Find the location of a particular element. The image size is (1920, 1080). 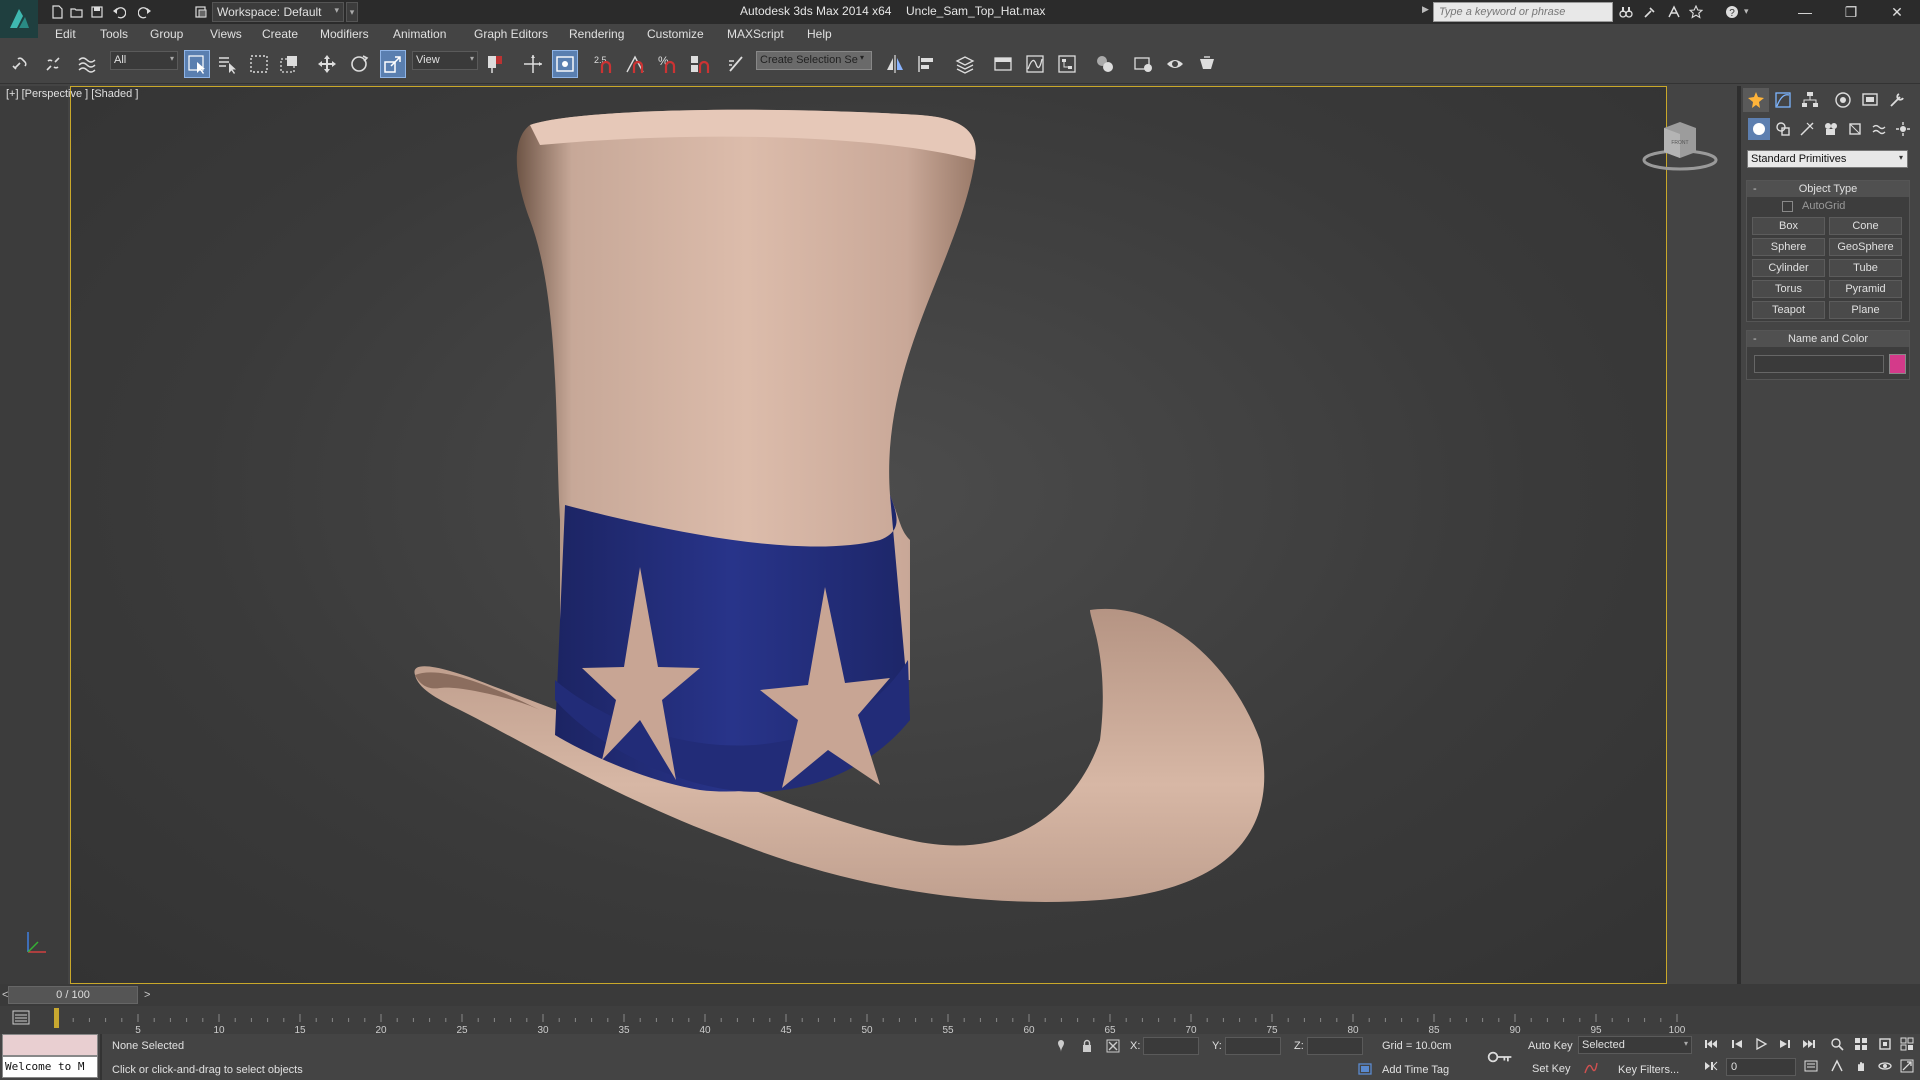

save-file-icon is located at coordinates (97, 12).